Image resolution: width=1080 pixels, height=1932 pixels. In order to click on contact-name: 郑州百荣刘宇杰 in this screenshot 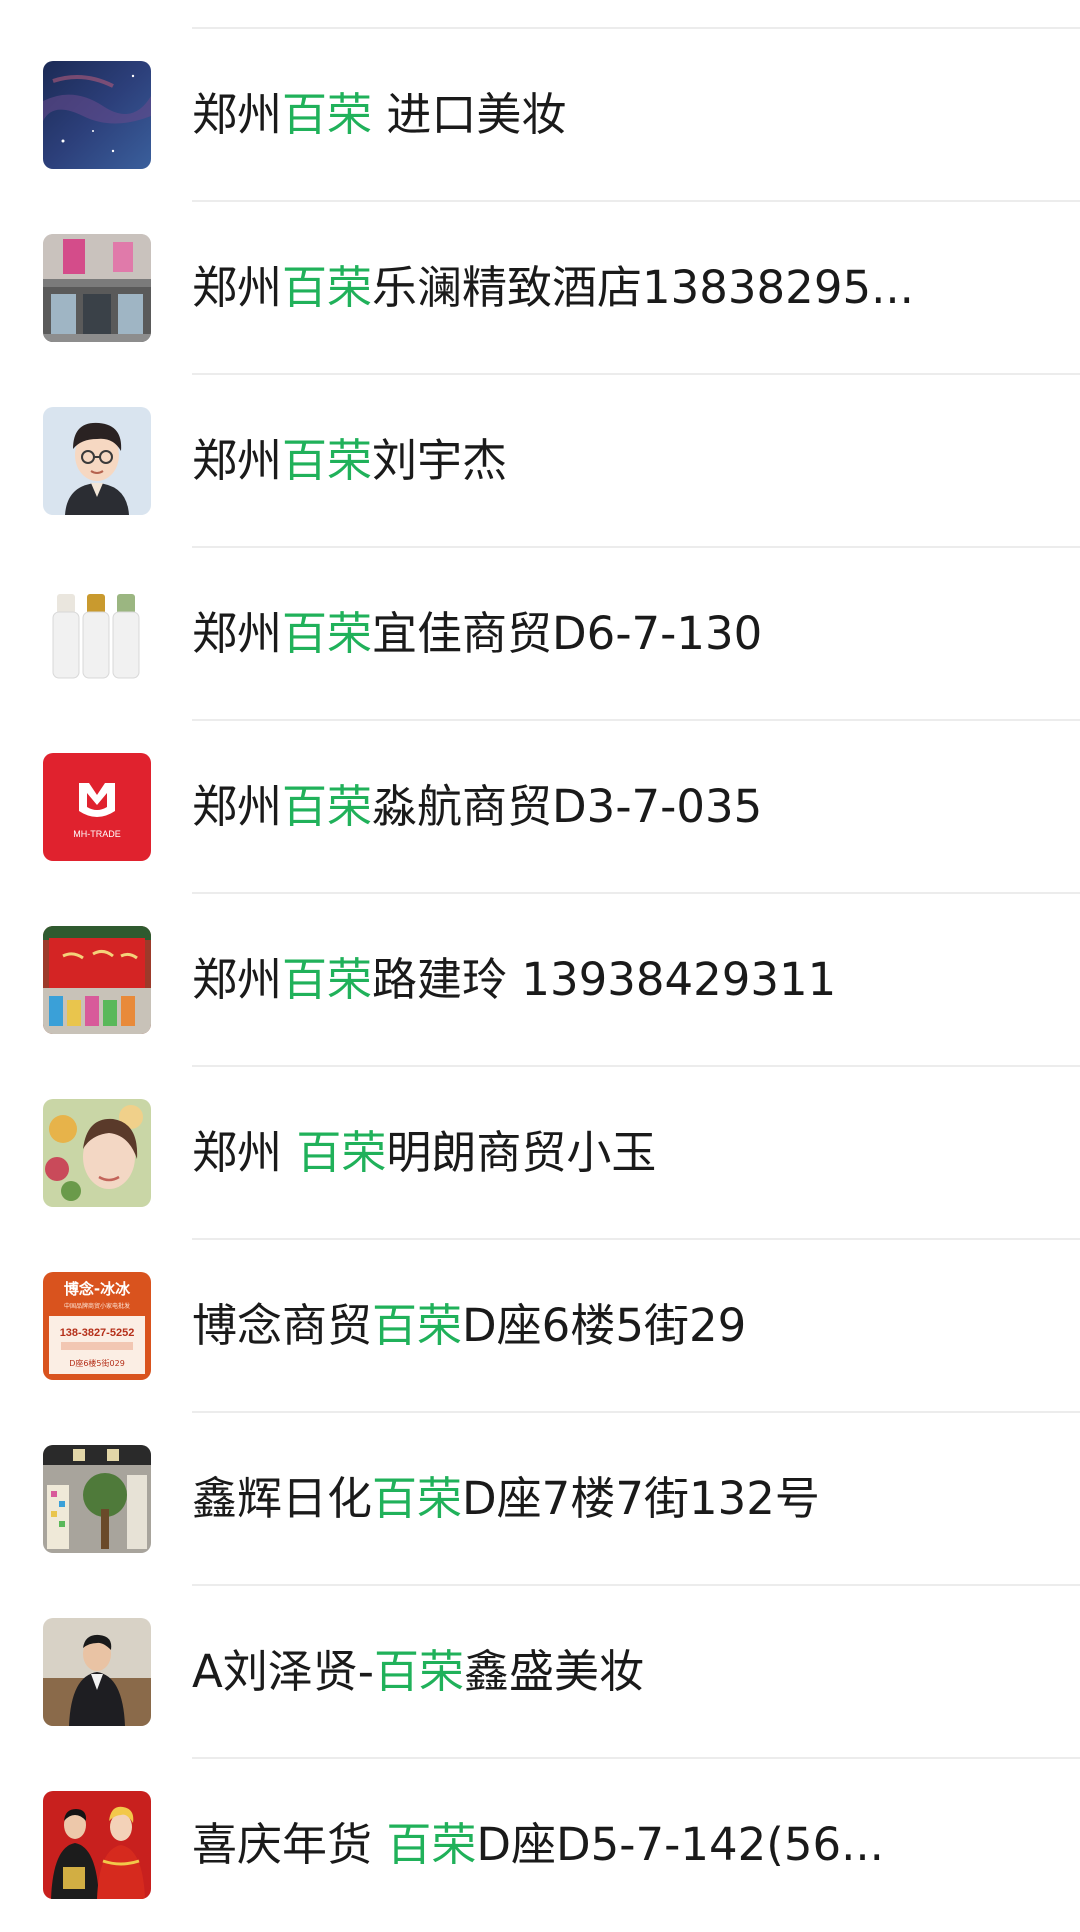, I will do `click(349, 461)`.